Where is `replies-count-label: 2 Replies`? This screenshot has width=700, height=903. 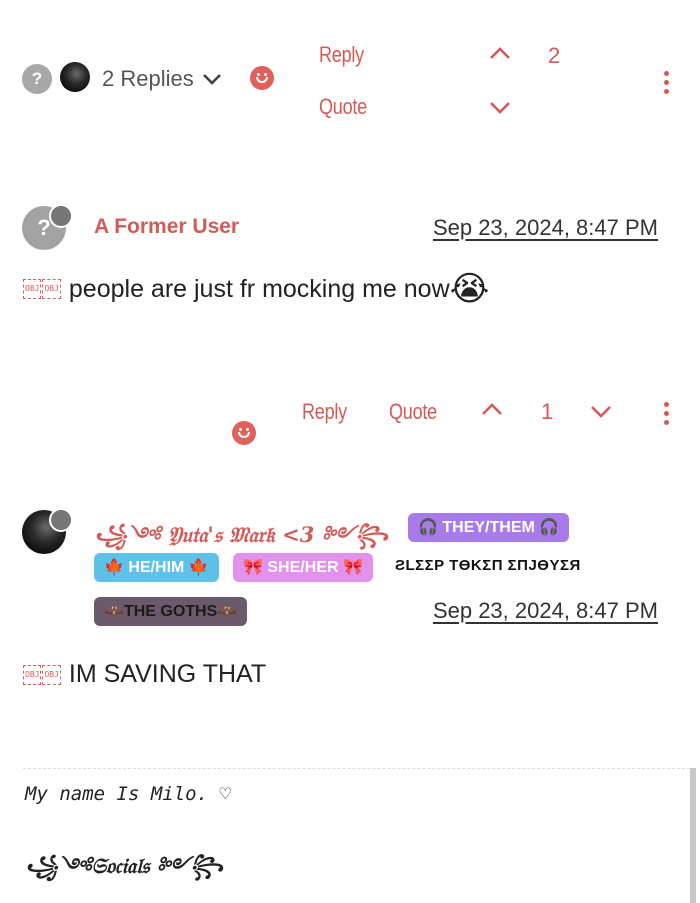
replies-count-label: 2 Replies is located at coordinates (148, 78).